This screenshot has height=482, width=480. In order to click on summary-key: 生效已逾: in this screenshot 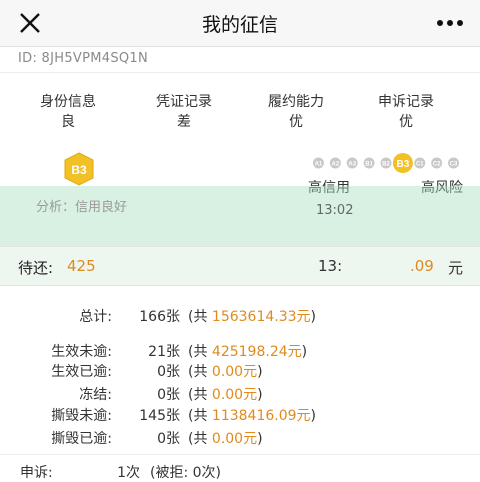, I will do `click(81, 372)`.